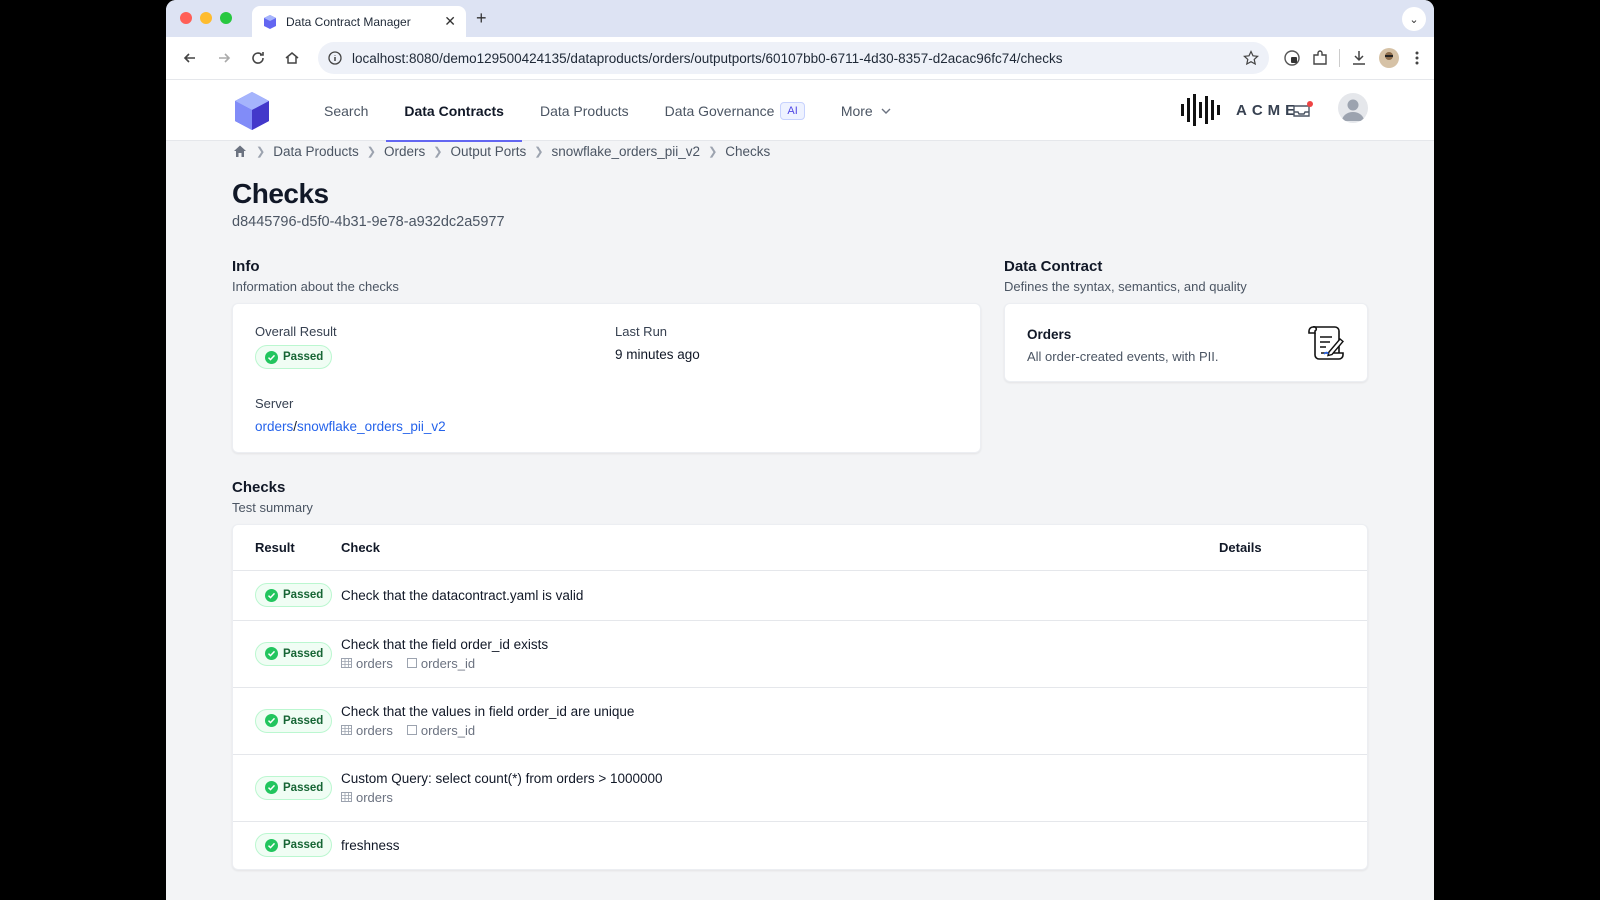 The width and height of the screenshot is (1600, 900). I want to click on minimize-window-button, so click(206, 18).